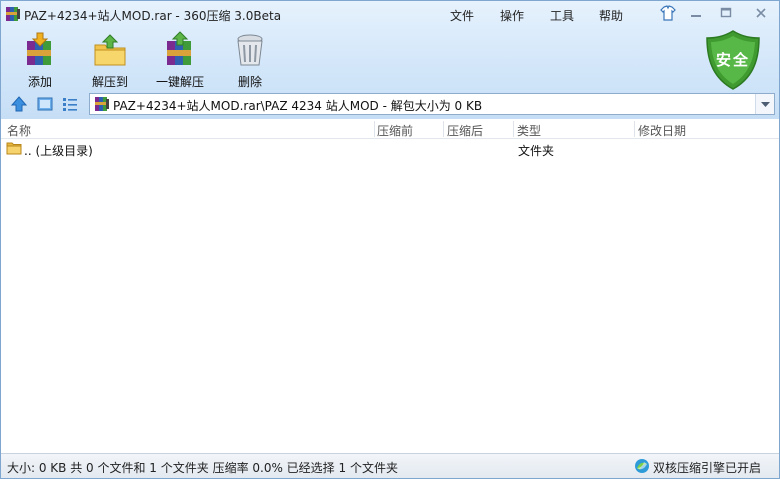  I want to click on folder-icon, so click(14, 148).